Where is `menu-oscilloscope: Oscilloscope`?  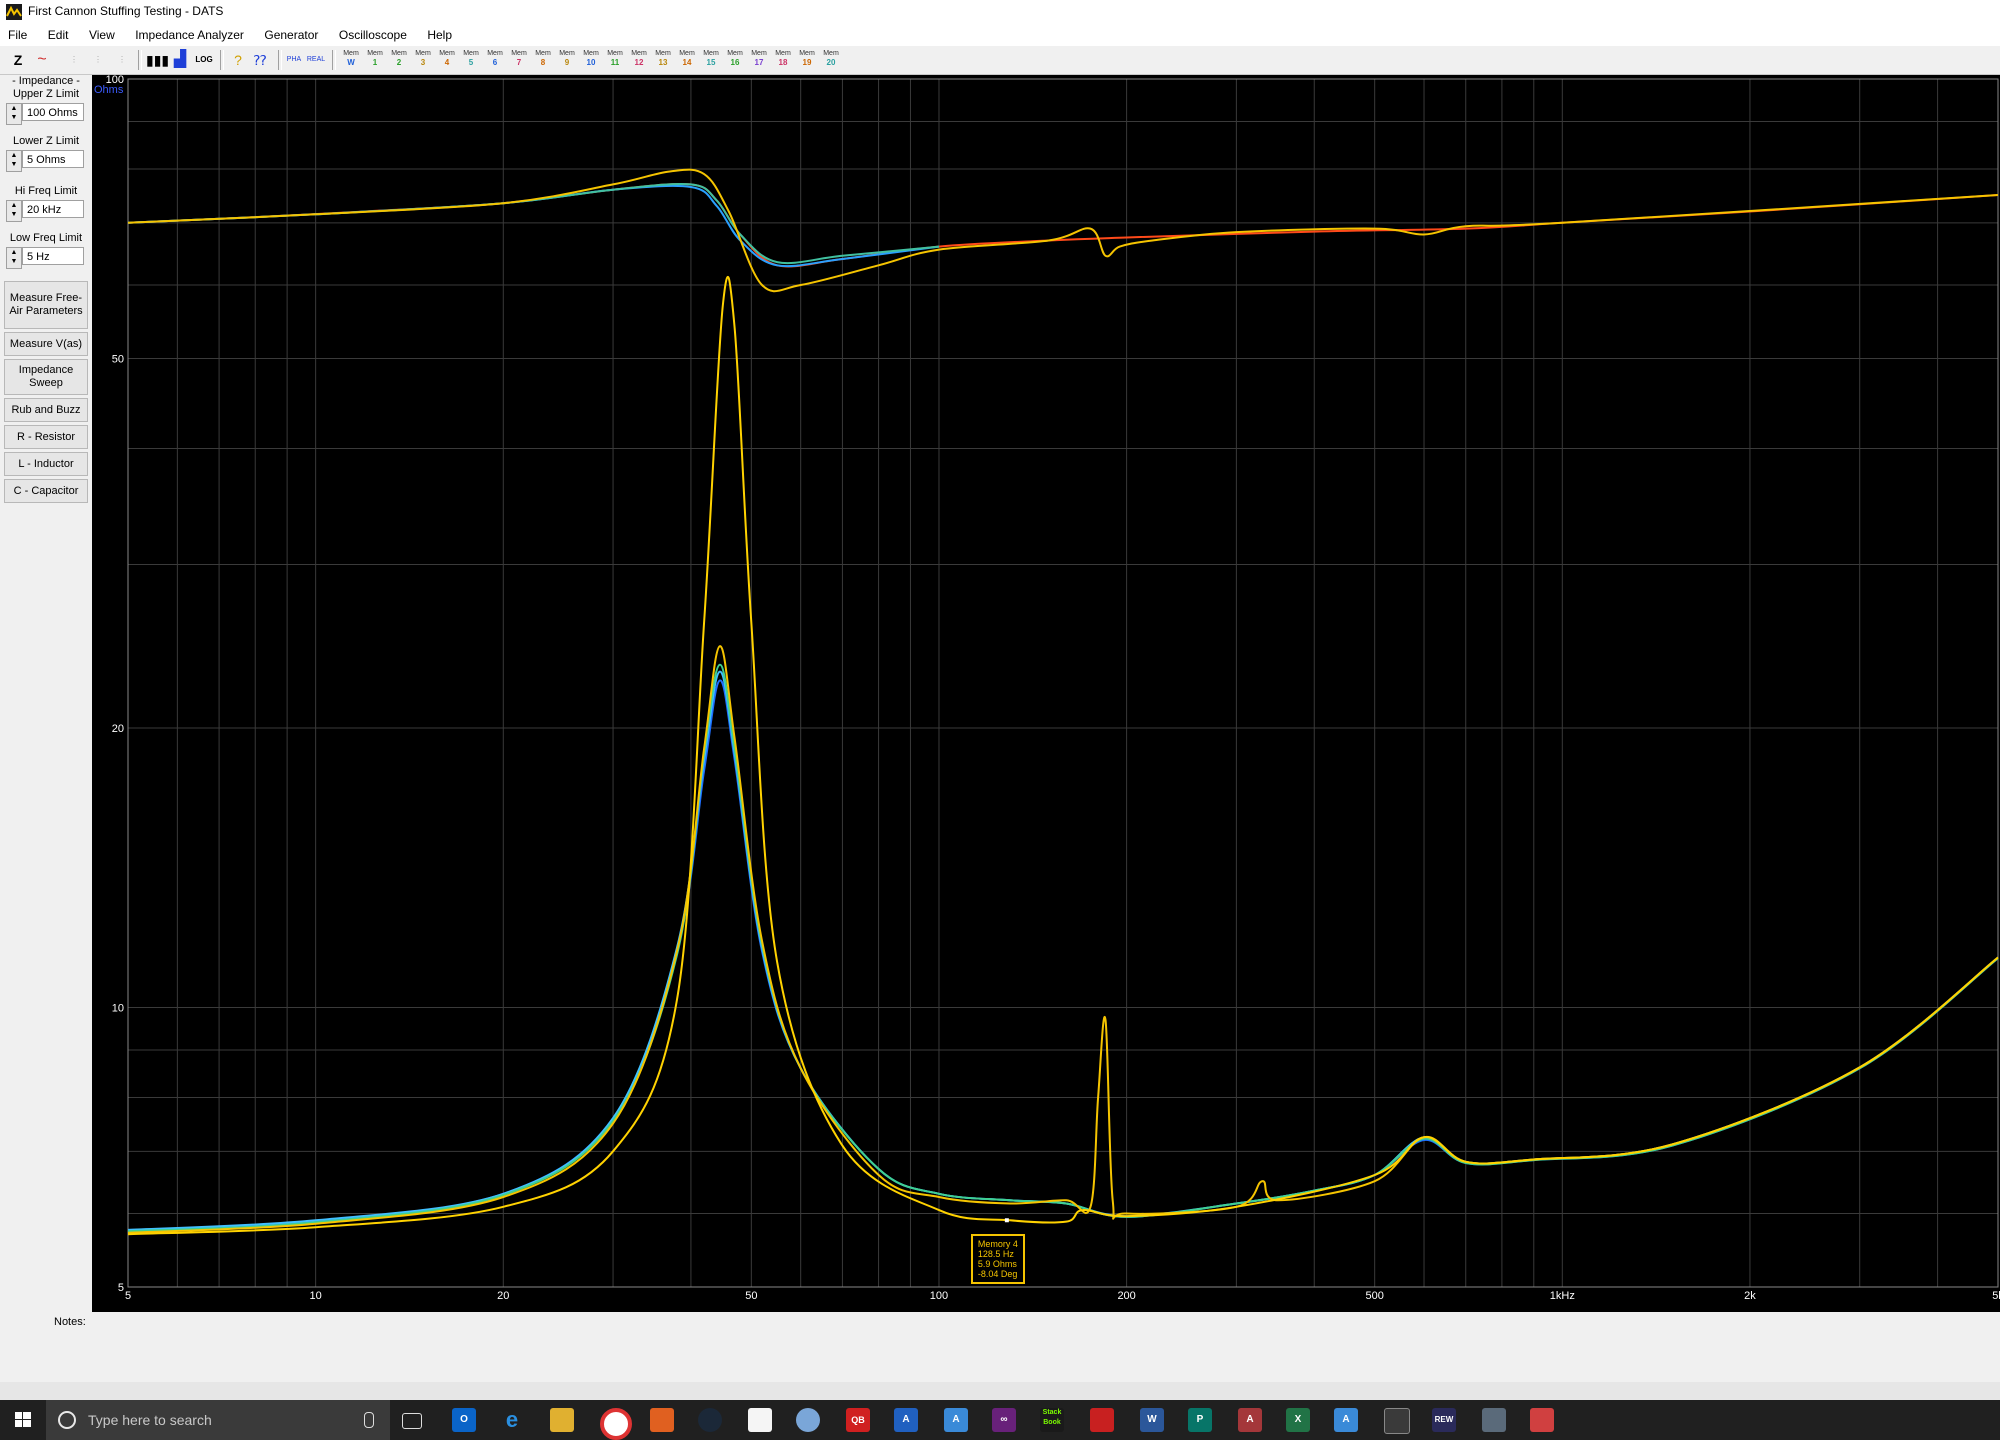 menu-oscilloscope: Oscilloscope is located at coordinates (373, 33).